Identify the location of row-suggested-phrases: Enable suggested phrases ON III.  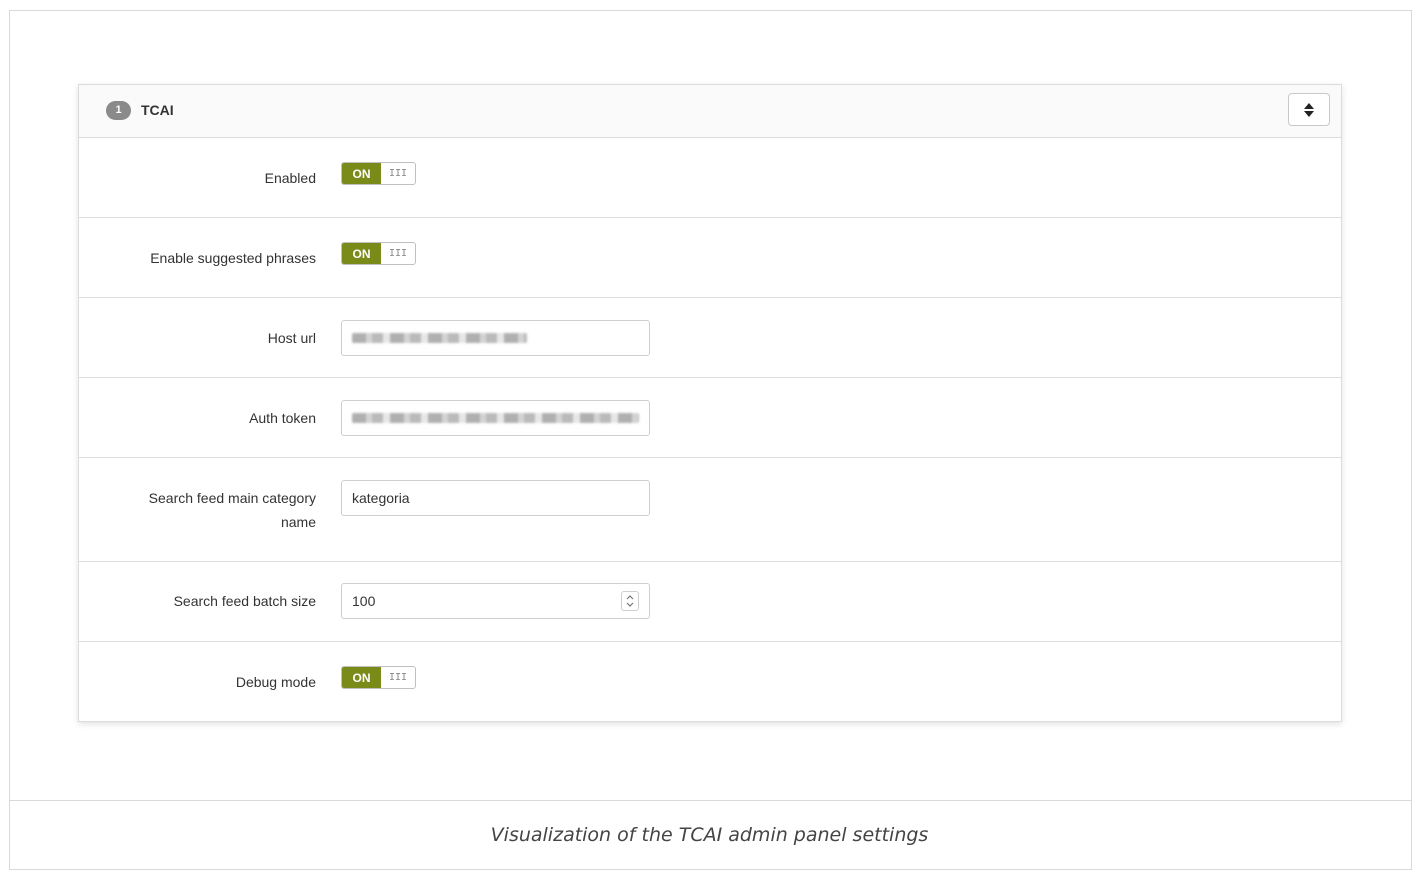
(710, 258).